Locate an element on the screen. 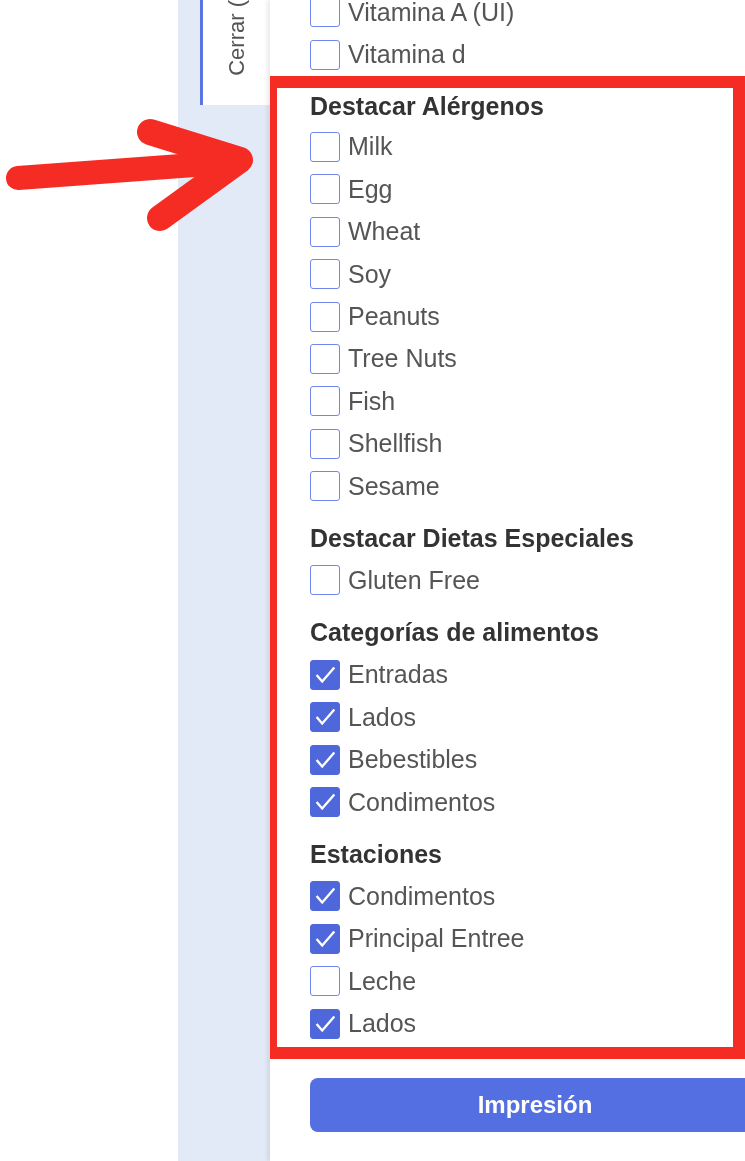 The height and width of the screenshot is (1161, 745). side-tab: Cerrar ( is located at coordinates (235, 52).